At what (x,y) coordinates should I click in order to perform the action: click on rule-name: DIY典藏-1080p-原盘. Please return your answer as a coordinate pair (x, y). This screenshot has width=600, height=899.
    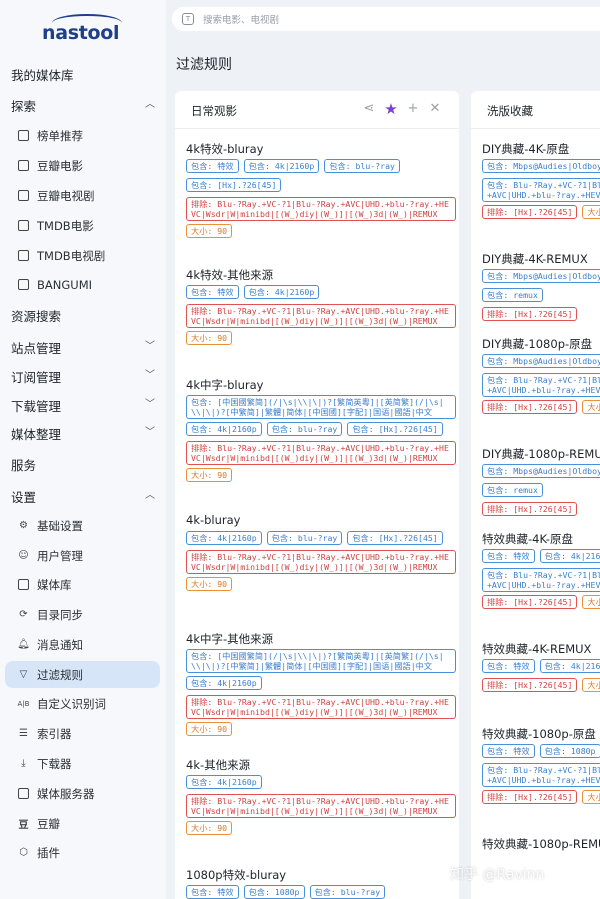
    Looking at the image, I should click on (537, 344).